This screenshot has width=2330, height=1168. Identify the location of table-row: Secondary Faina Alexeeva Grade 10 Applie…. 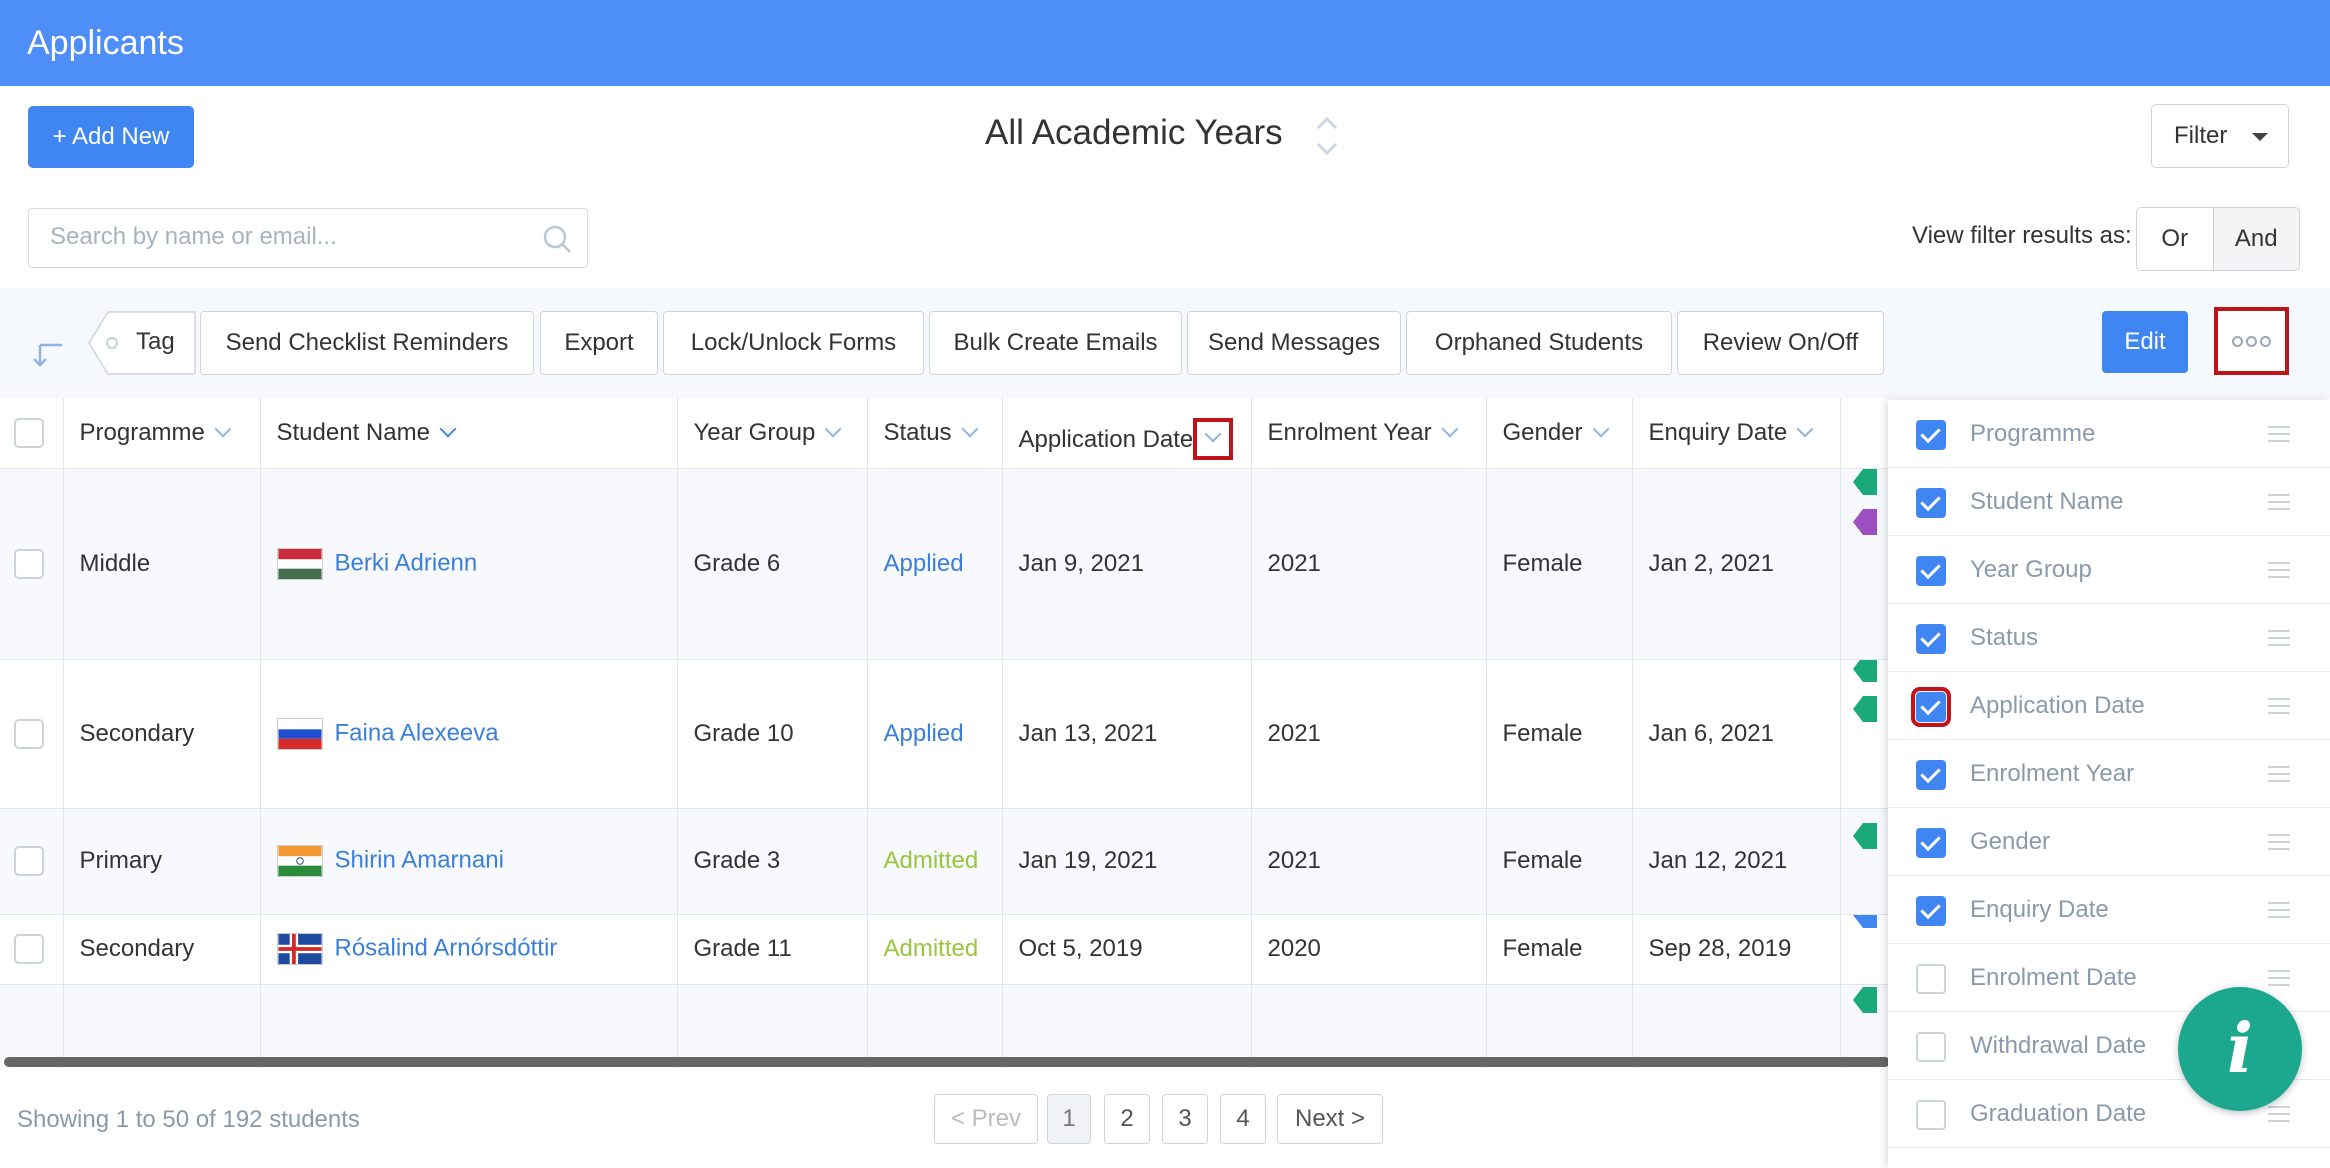
(945, 733).